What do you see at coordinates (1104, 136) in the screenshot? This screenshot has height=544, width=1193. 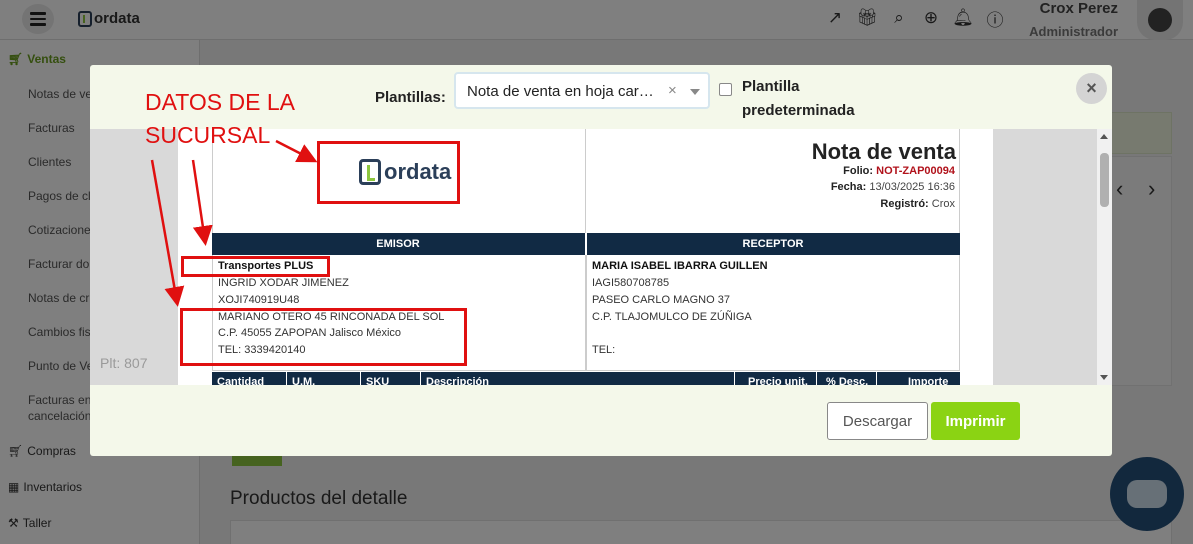 I see `scroll-up-icon` at bounding box center [1104, 136].